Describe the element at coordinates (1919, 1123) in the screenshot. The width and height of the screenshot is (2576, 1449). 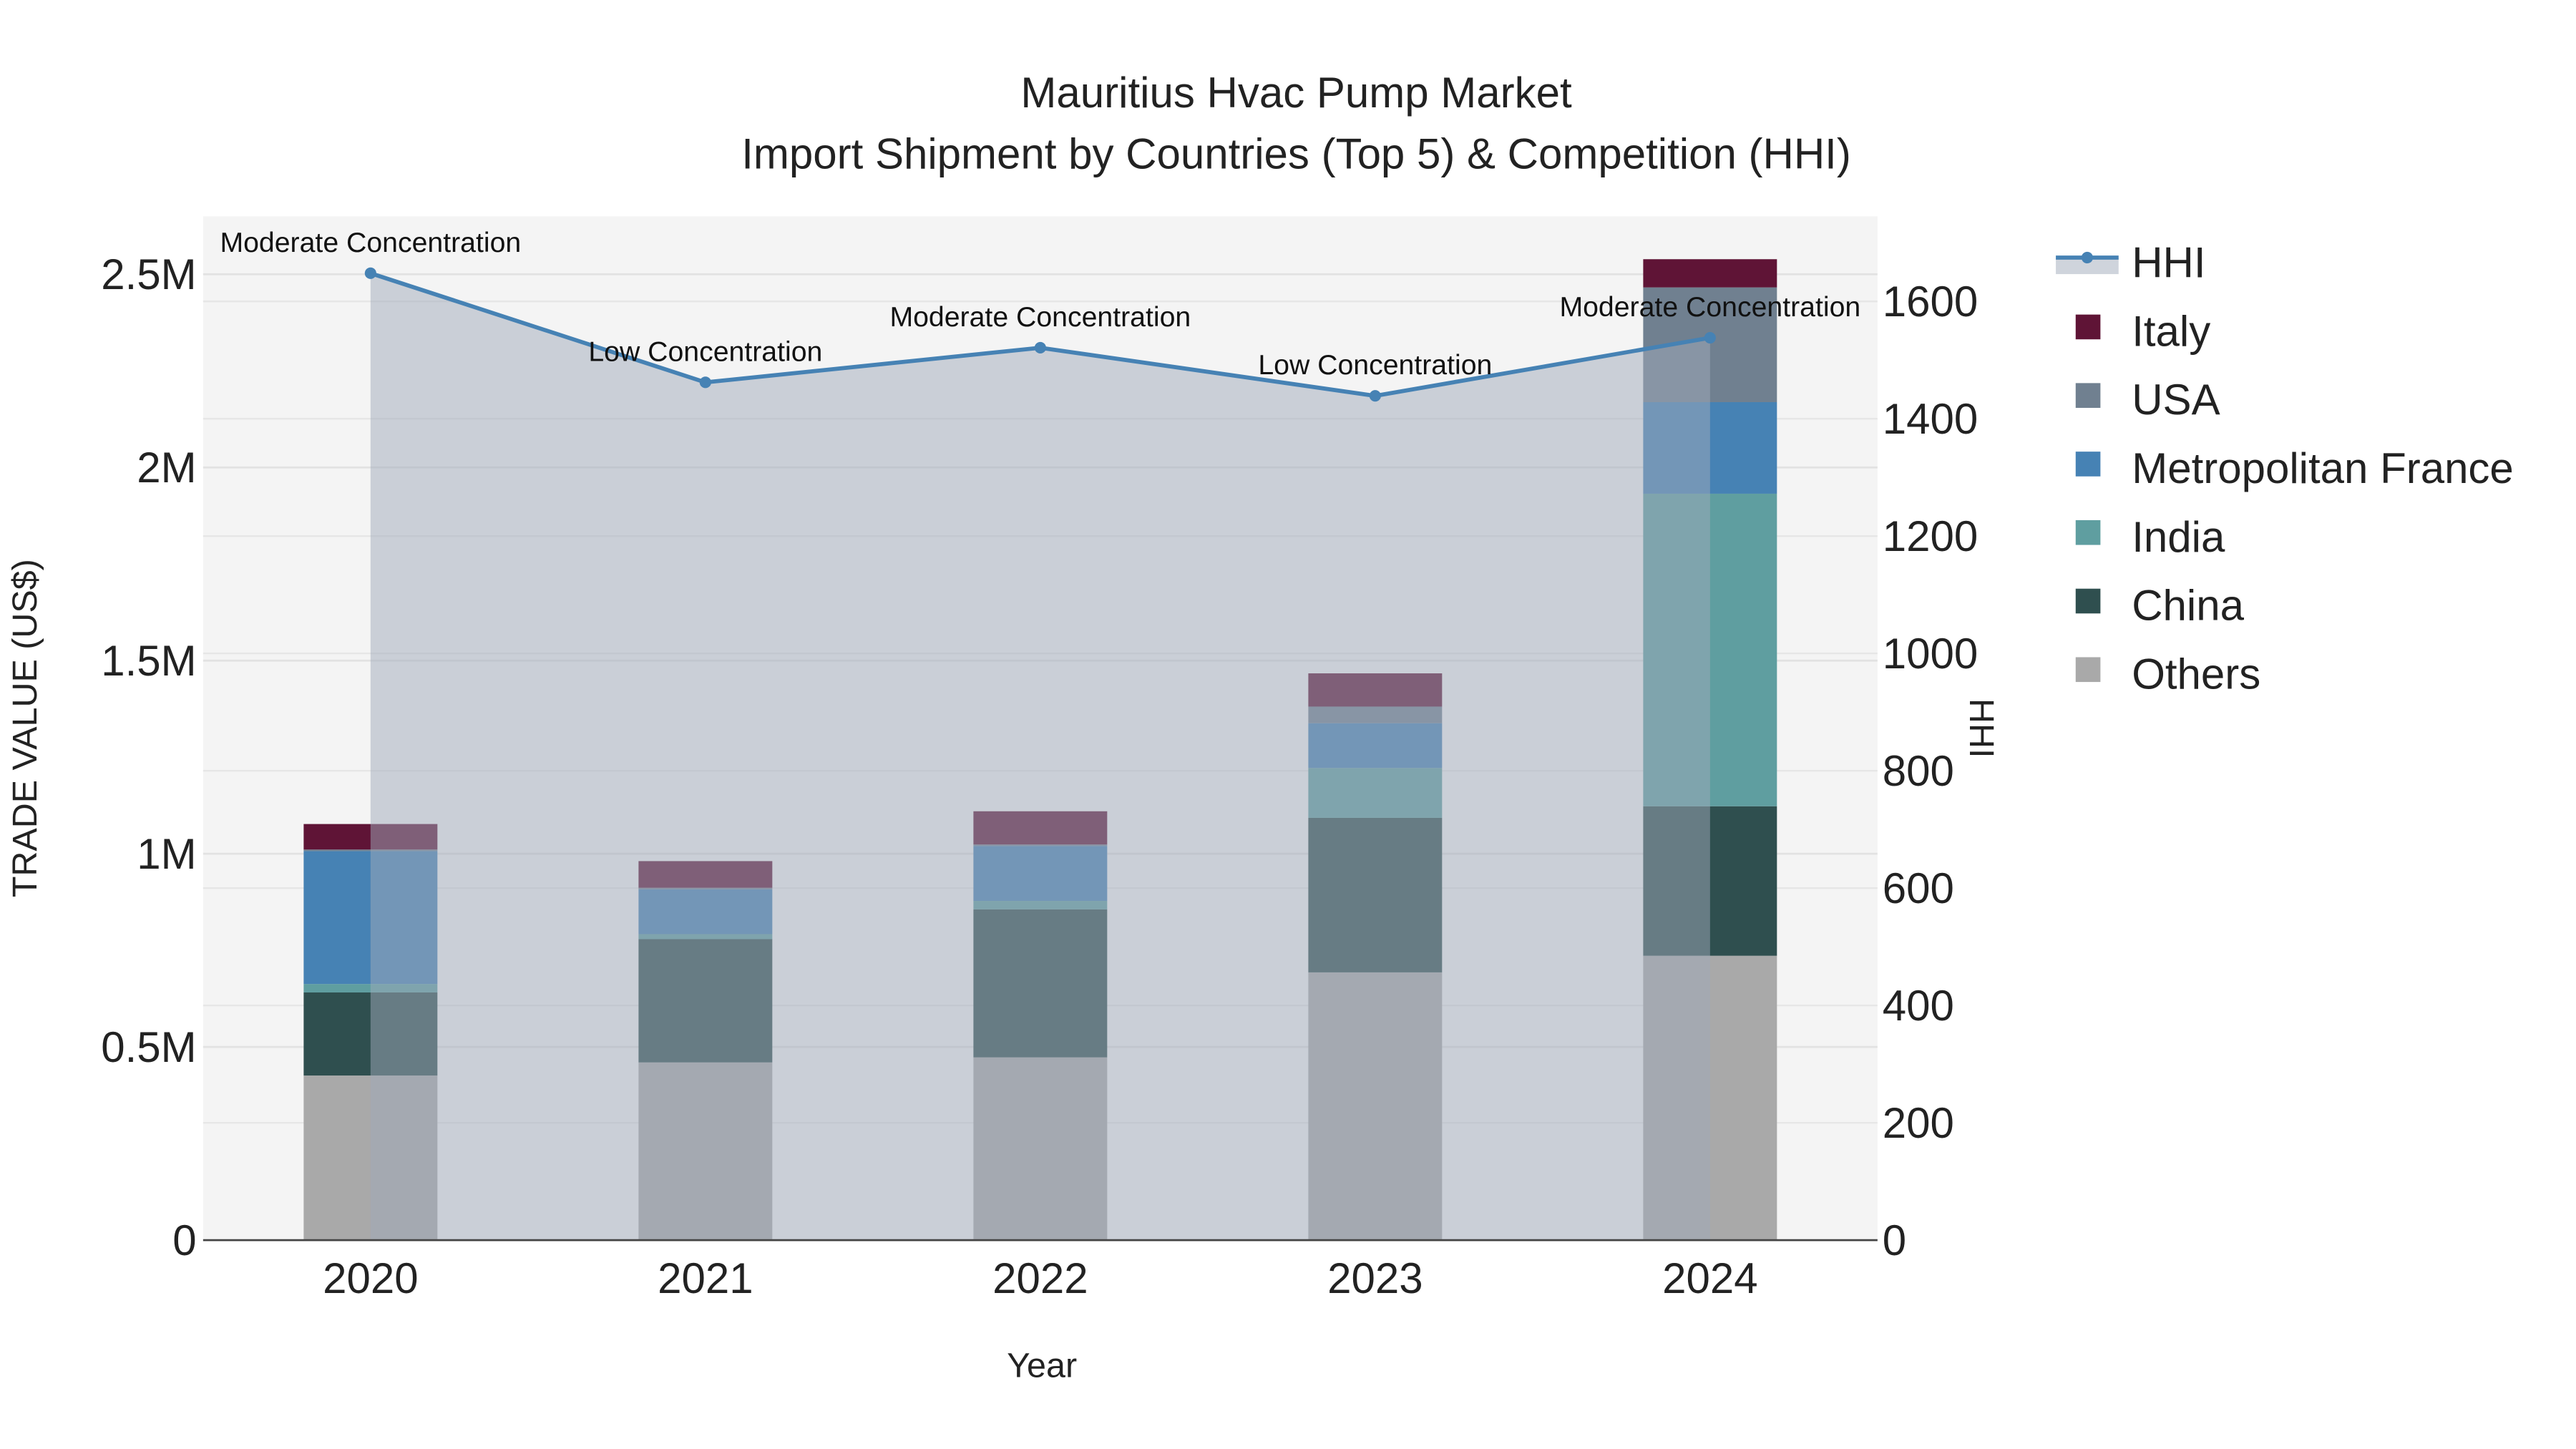
I see `y2-tick-label: 200` at that location.